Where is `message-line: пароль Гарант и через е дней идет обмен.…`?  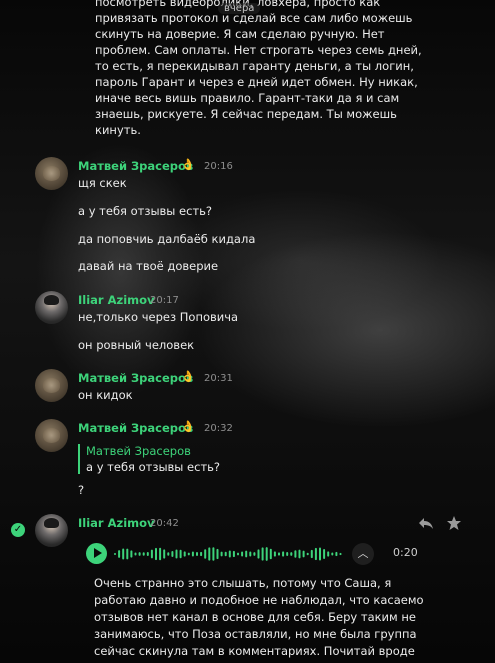 message-line: пароль Гарант и через е дней идет обмен.… is located at coordinates (256, 82).